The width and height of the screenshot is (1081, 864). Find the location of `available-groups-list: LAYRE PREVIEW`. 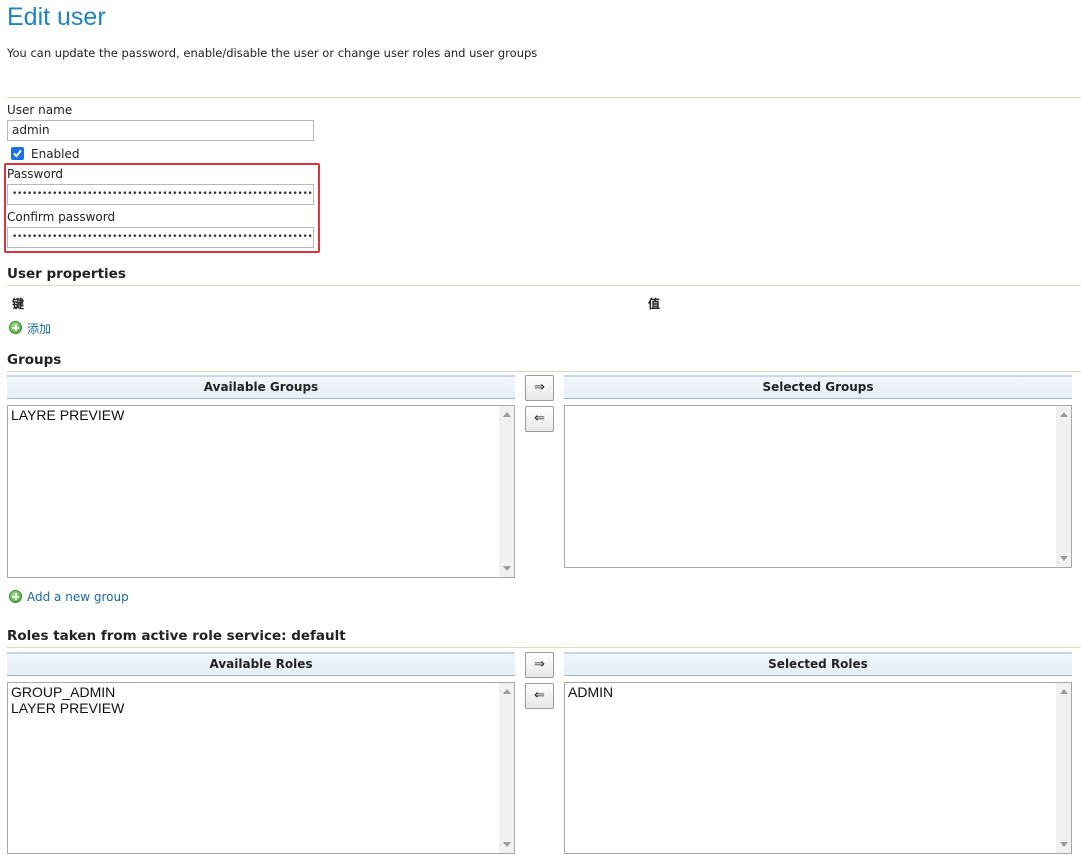

available-groups-list: LAYRE PREVIEW is located at coordinates (261, 491).